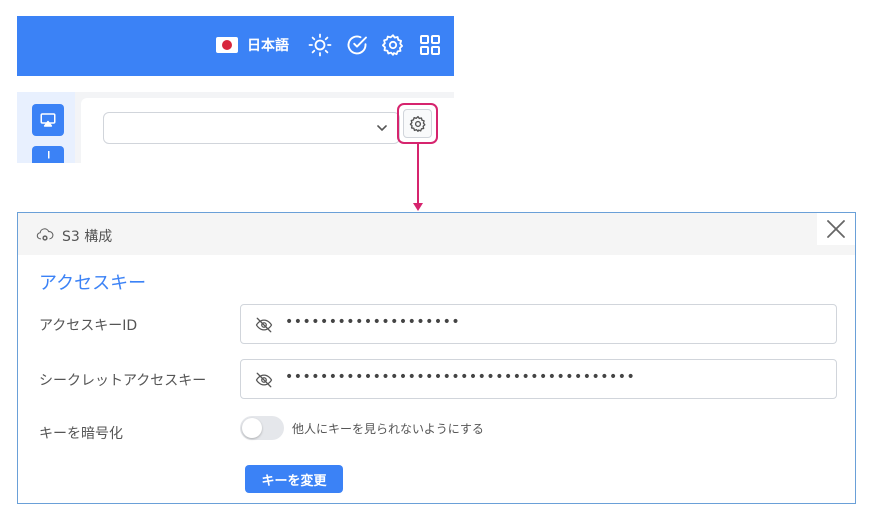  I want to click on cloud-gear-icon, so click(45, 234).